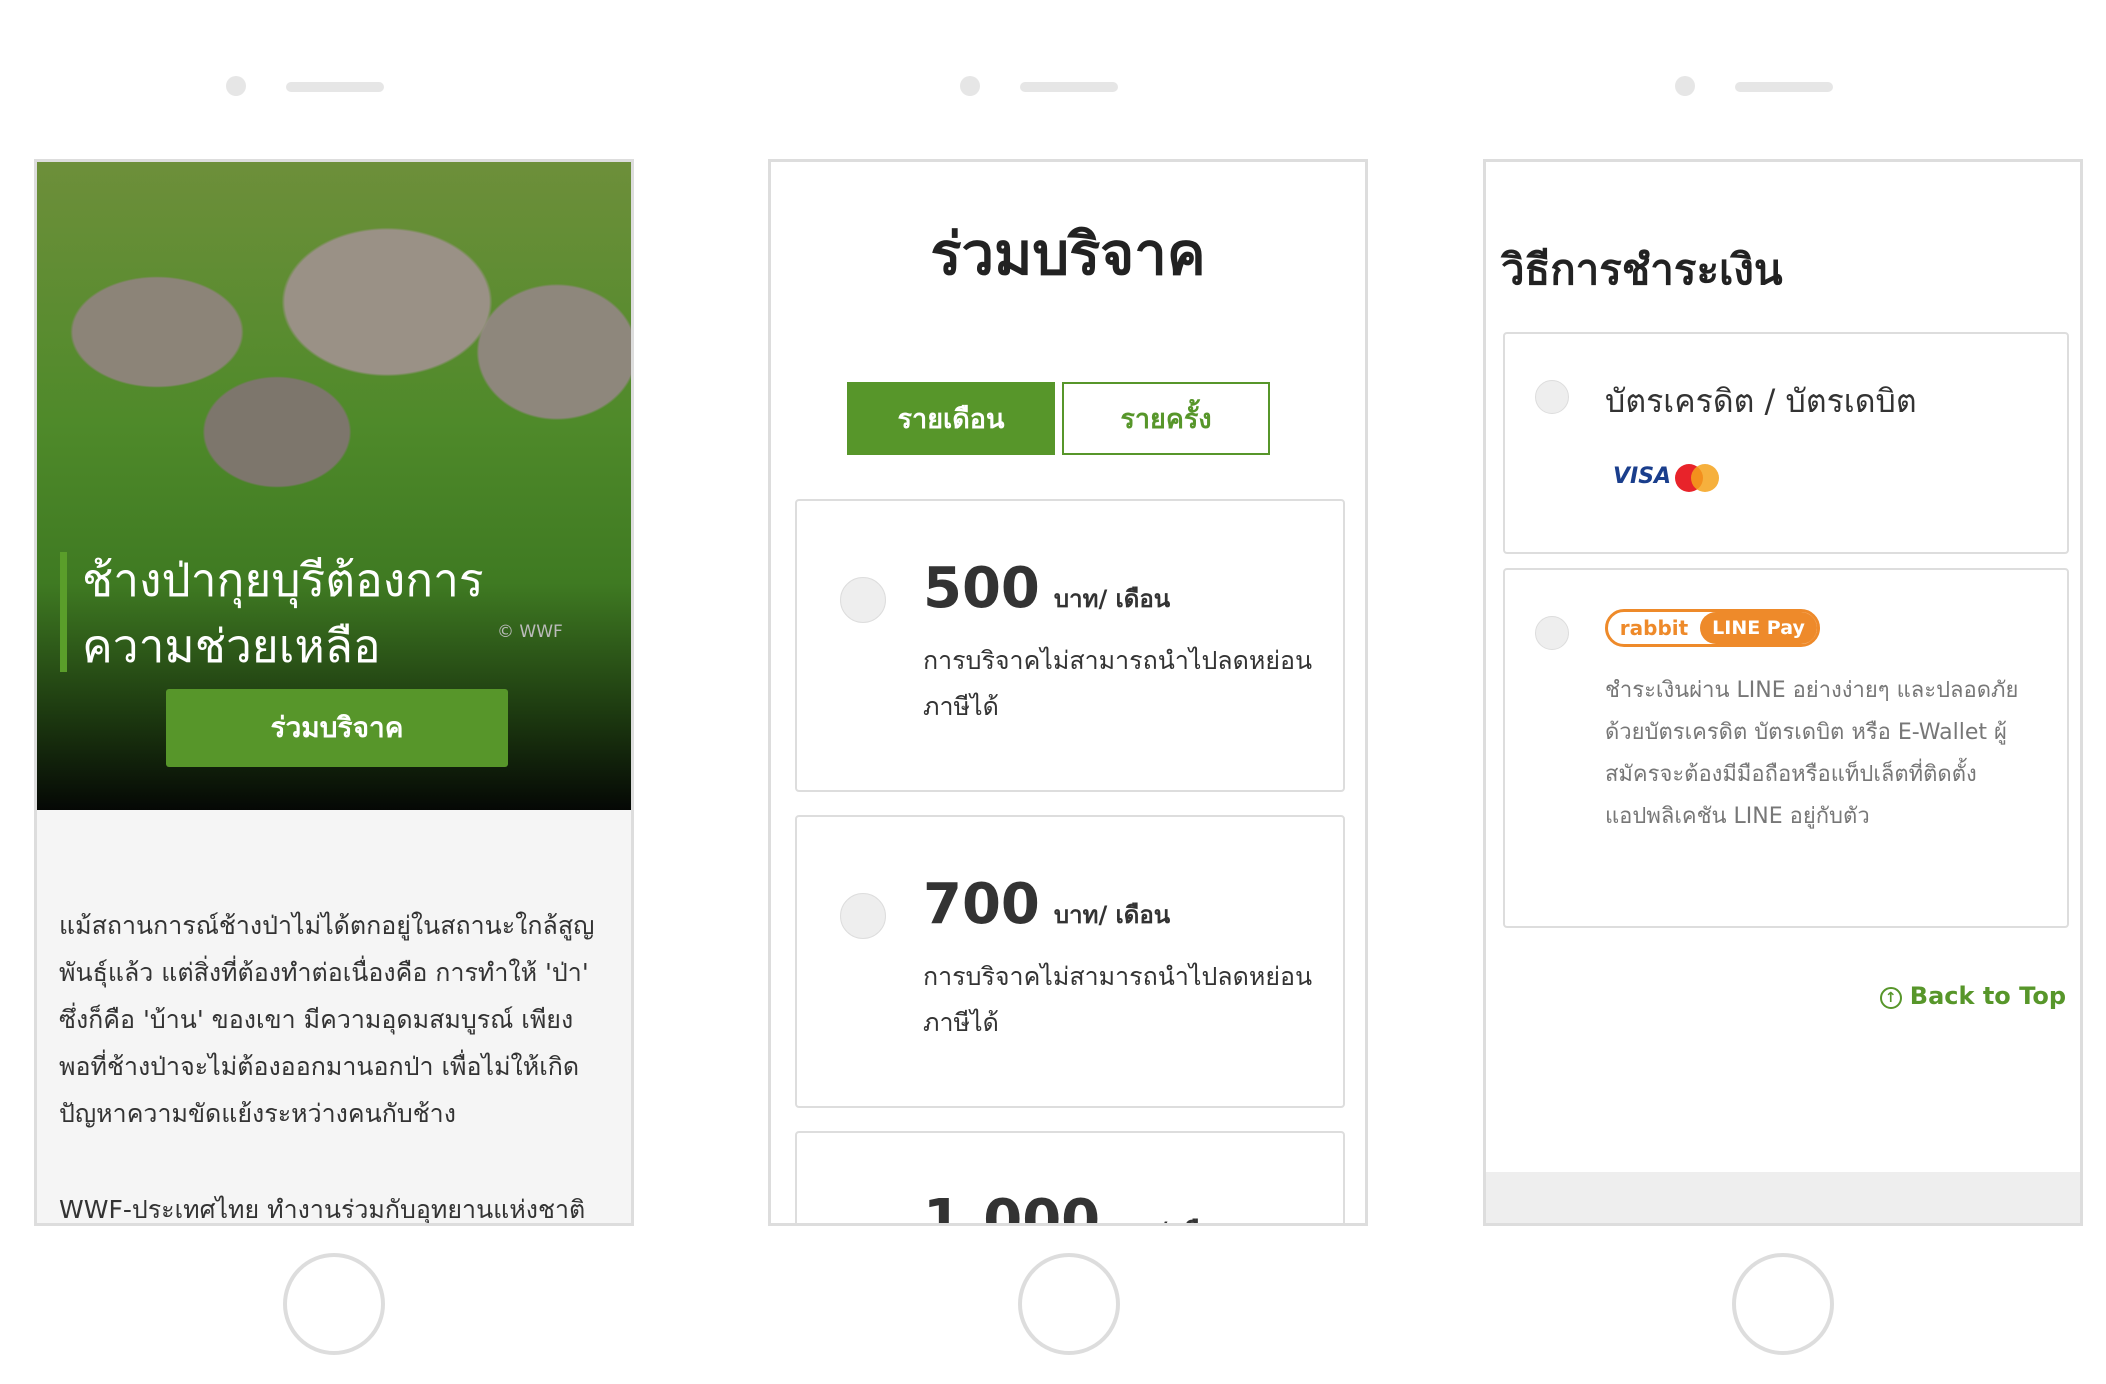 The width and height of the screenshot is (2106, 1384). What do you see at coordinates (1654, 628) in the screenshot?
I see `rabbit-text: rabbit` at bounding box center [1654, 628].